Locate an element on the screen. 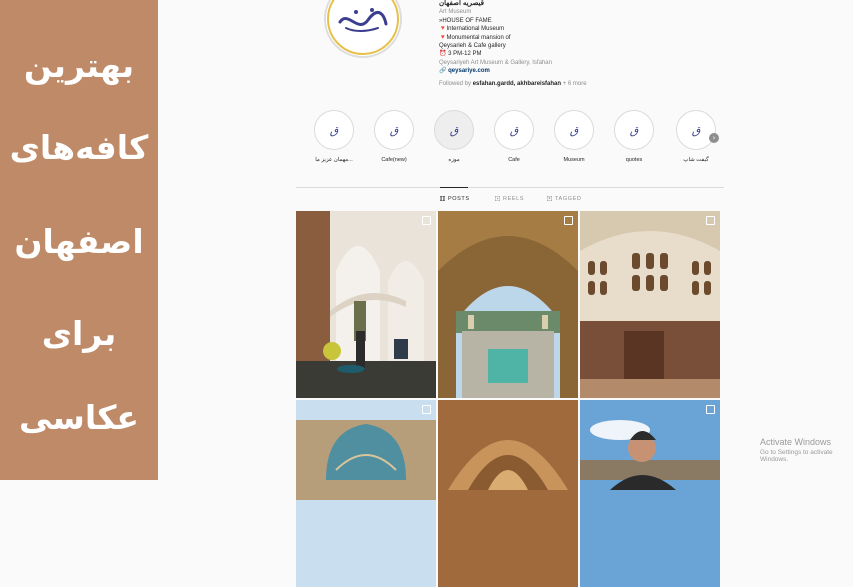  bio-line-5: ⏰ 3 PM-12 PM is located at coordinates (460, 54).